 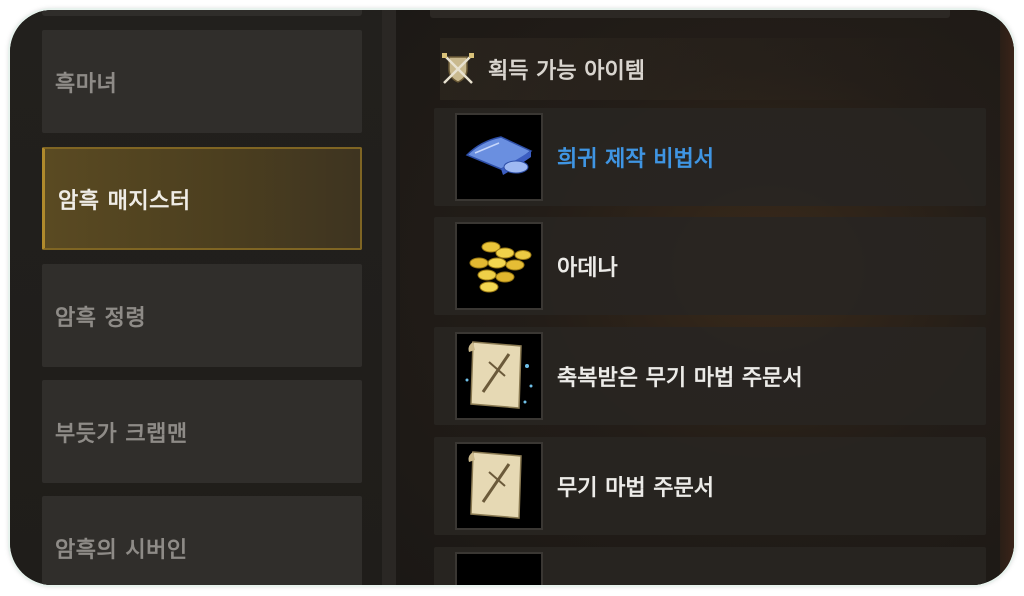 I want to click on sidebar-item-label: 암흑 매지스터, so click(x=124, y=201).